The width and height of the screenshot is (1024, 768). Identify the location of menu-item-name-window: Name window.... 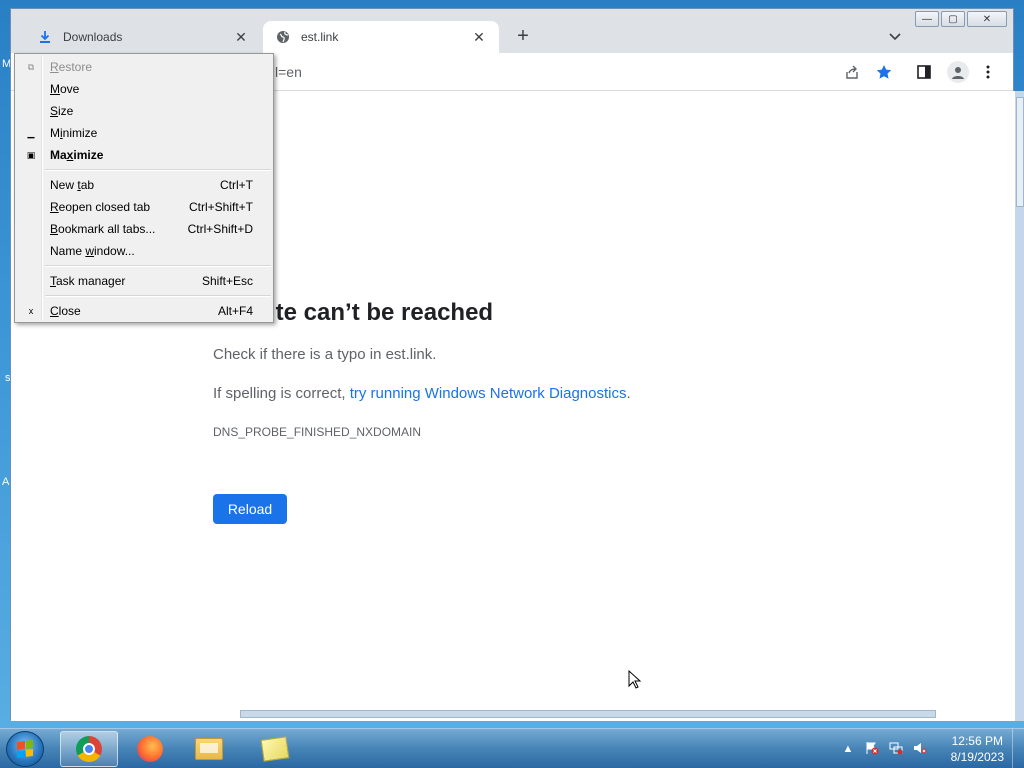
(144, 251).